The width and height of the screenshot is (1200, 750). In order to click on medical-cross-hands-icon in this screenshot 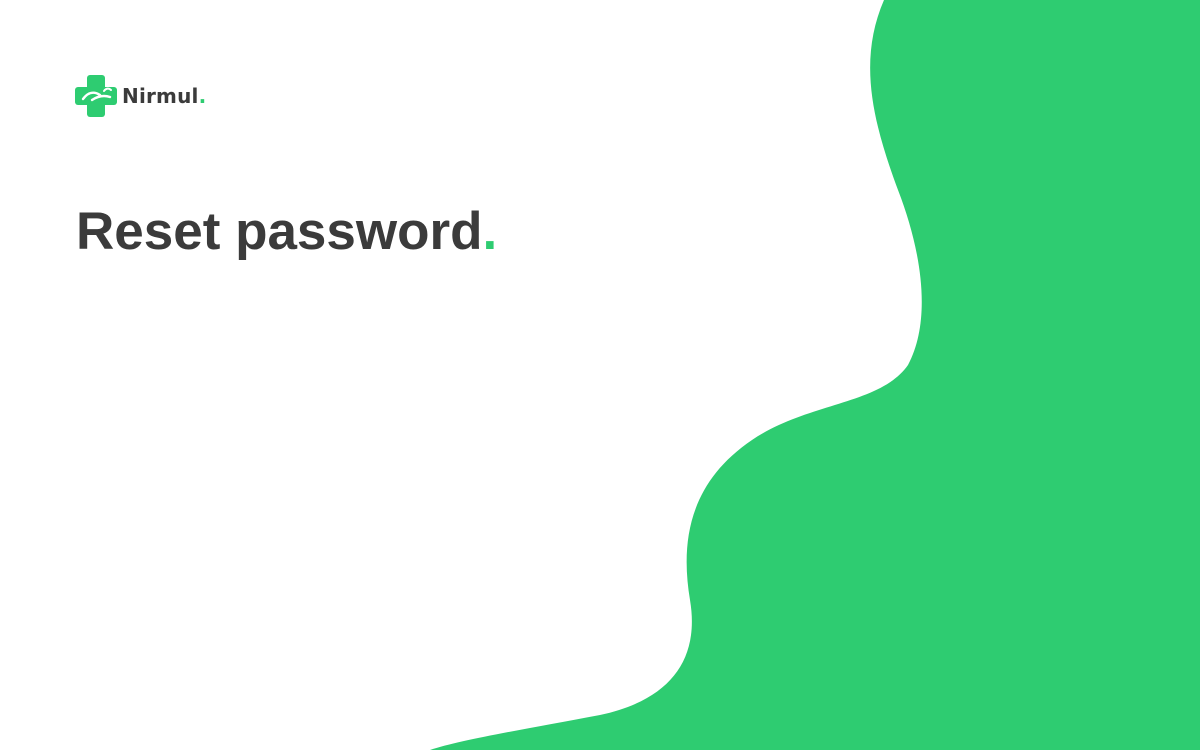, I will do `click(96, 96)`.